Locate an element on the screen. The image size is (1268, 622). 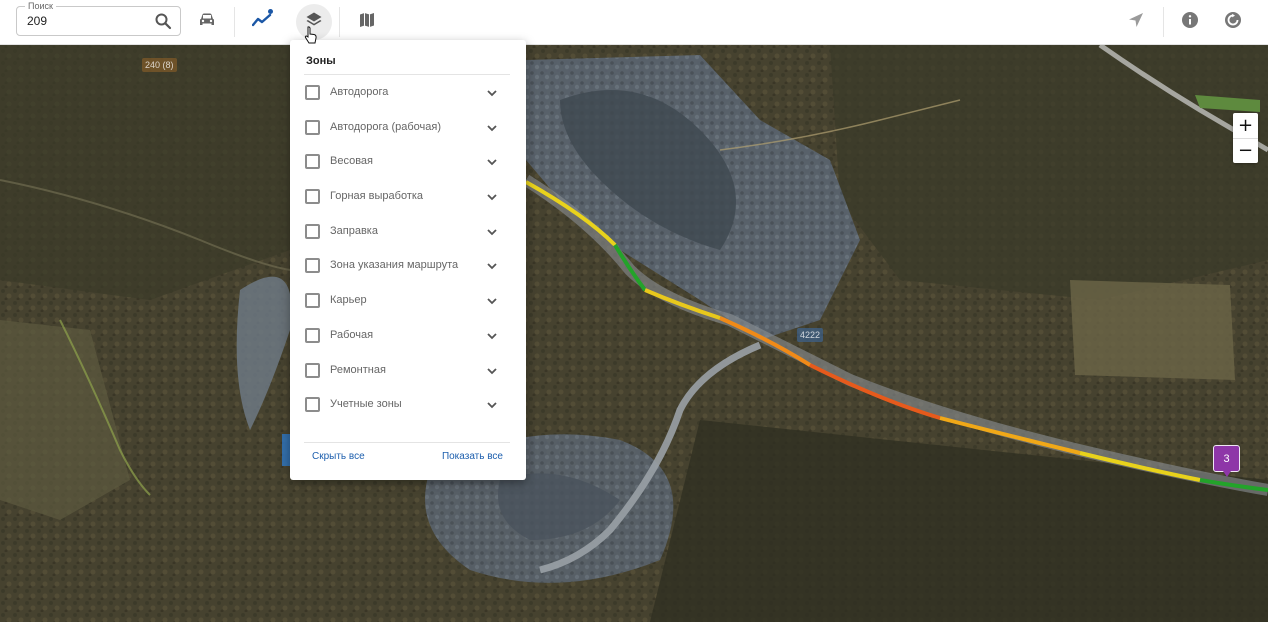
zone-label: Весовая is located at coordinates (351, 161).